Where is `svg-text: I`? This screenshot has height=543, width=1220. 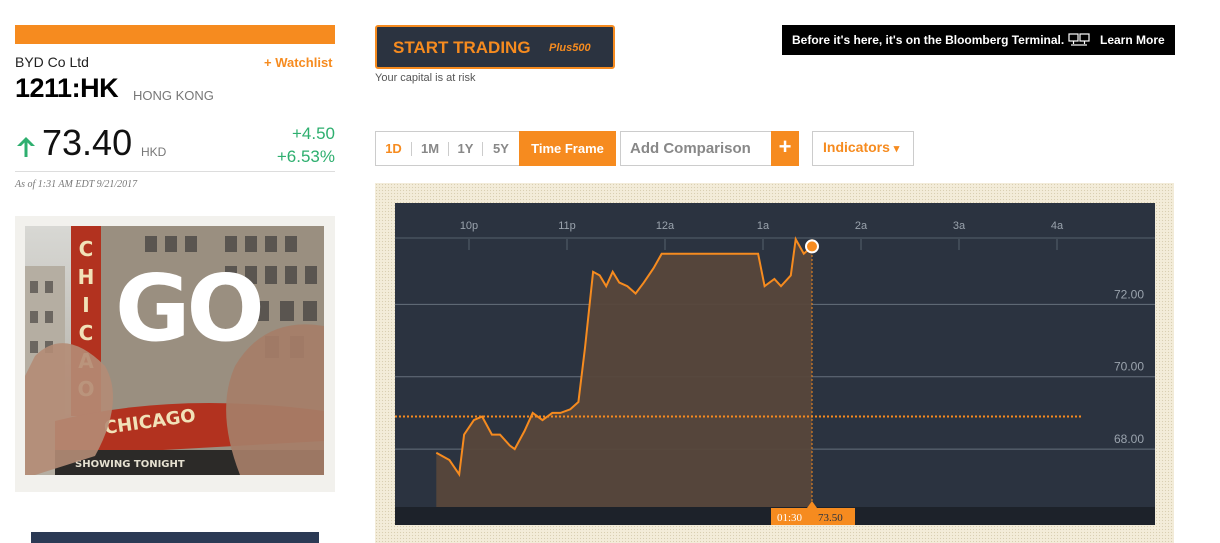
svg-text: I is located at coordinates (85, 305).